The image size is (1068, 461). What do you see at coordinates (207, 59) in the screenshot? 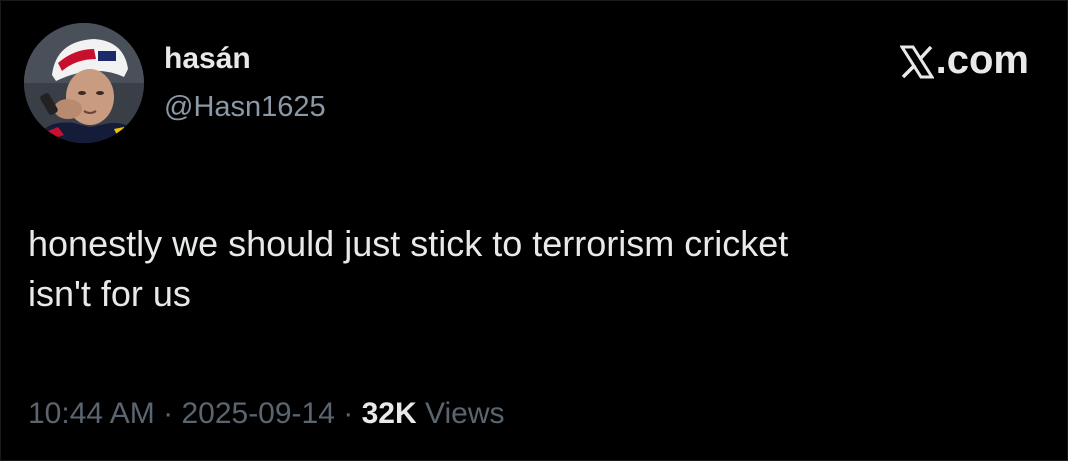
I see `author-display-name: hasán` at bounding box center [207, 59].